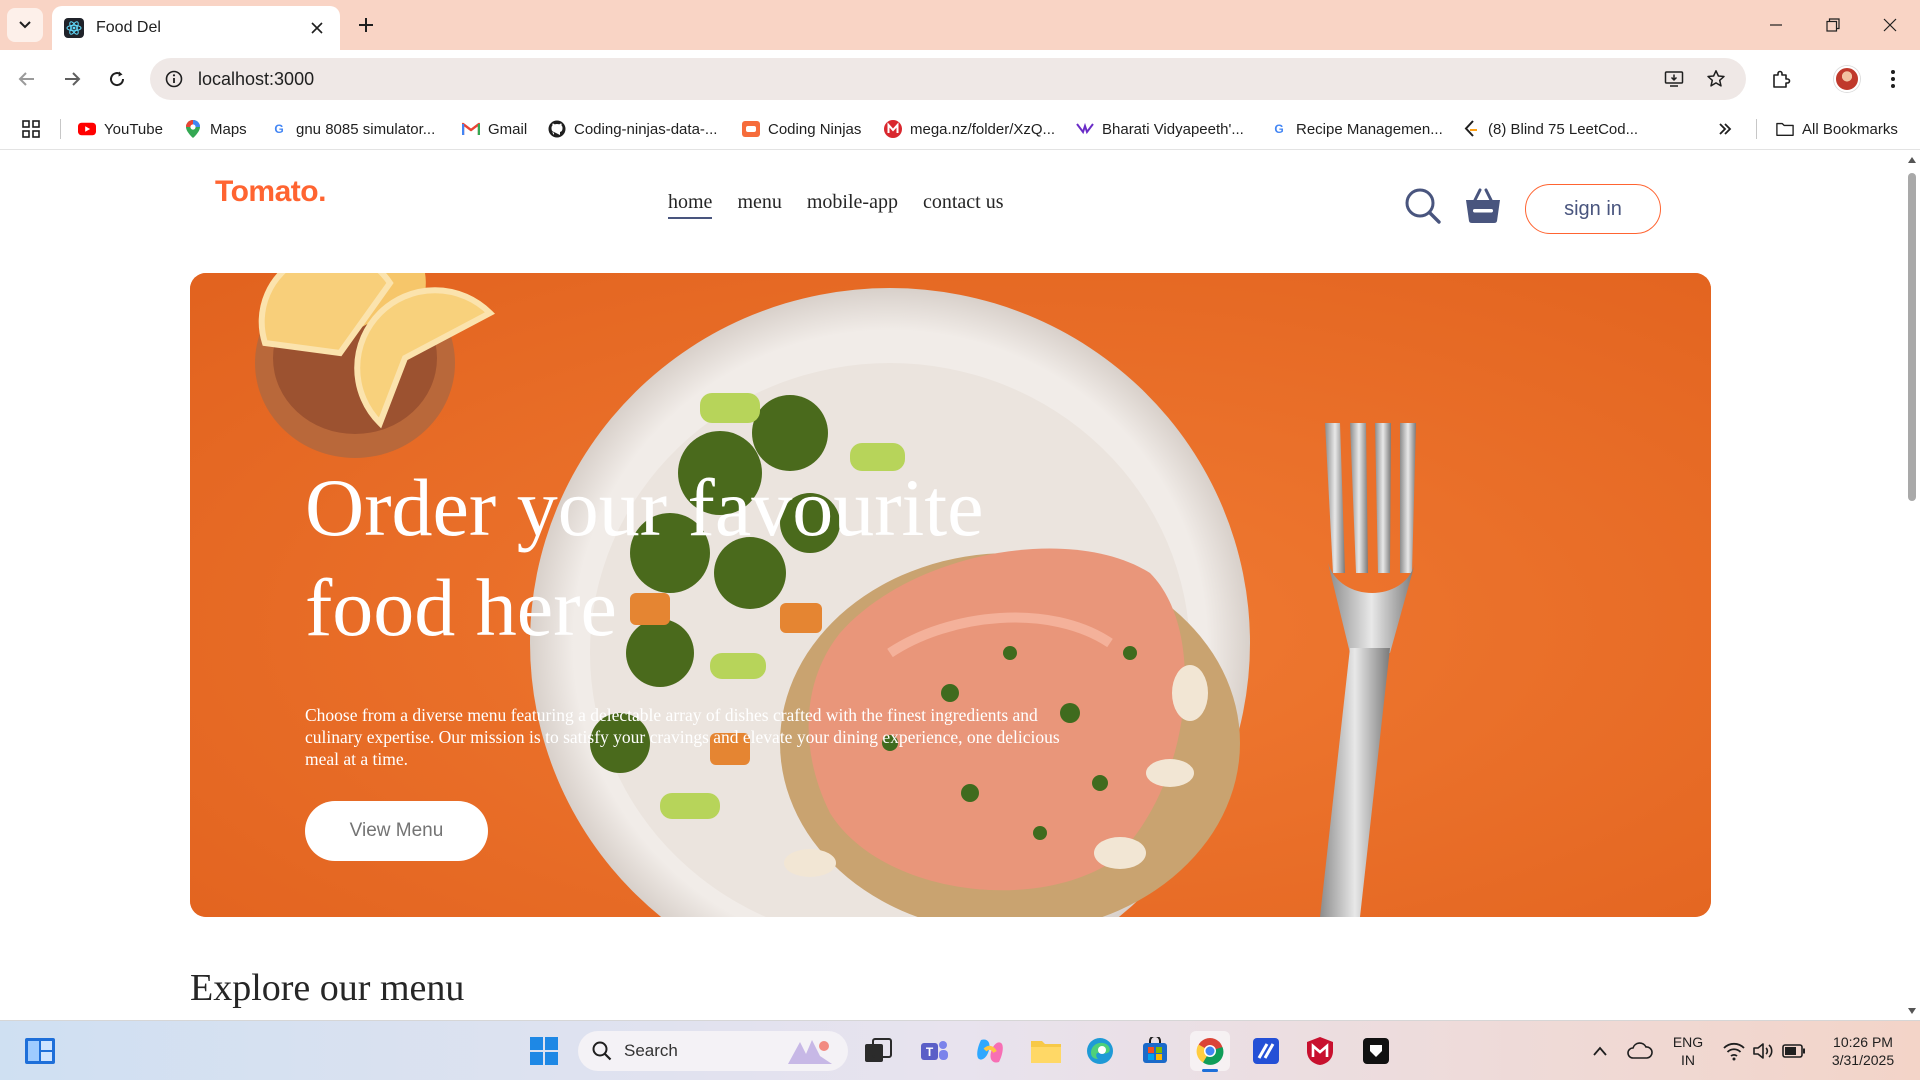 The height and width of the screenshot is (1080, 1920). What do you see at coordinates (690, 205) in the screenshot?
I see `nav-home: home` at bounding box center [690, 205].